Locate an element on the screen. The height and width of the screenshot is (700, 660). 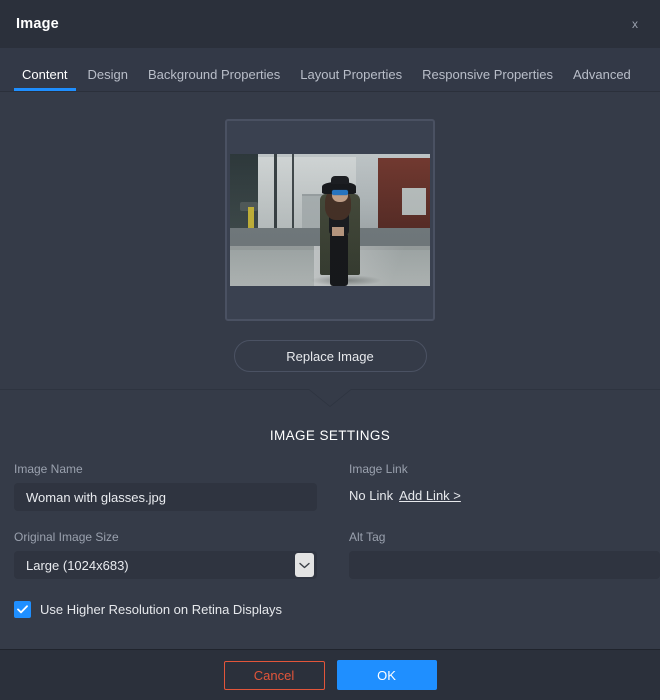
alt-tag-input is located at coordinates (504, 565).